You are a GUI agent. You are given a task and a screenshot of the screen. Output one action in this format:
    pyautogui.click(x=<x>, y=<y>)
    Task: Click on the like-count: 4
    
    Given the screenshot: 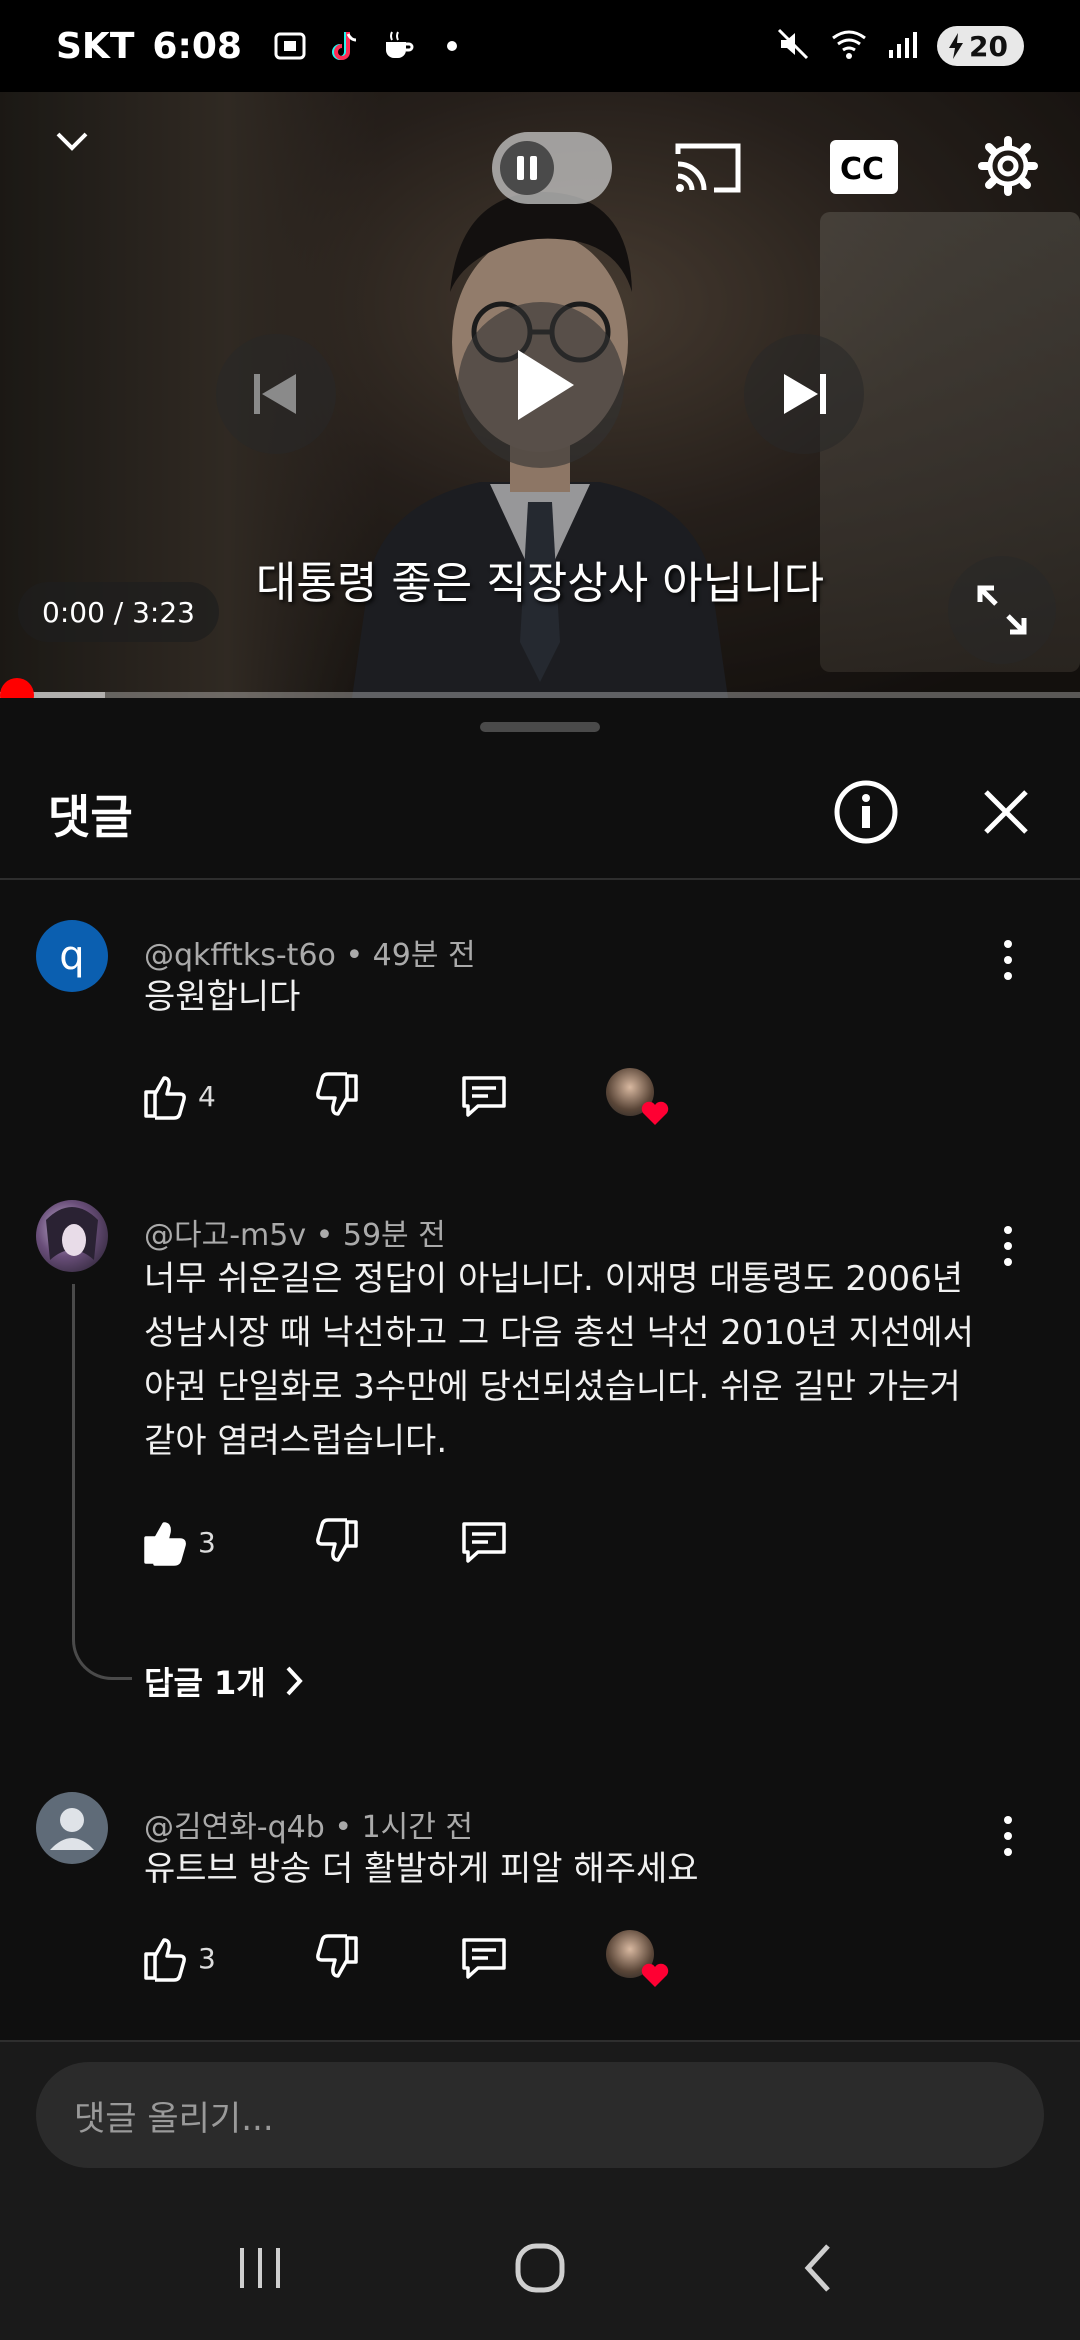 What is the action you would take?
    pyautogui.click(x=207, y=1096)
    